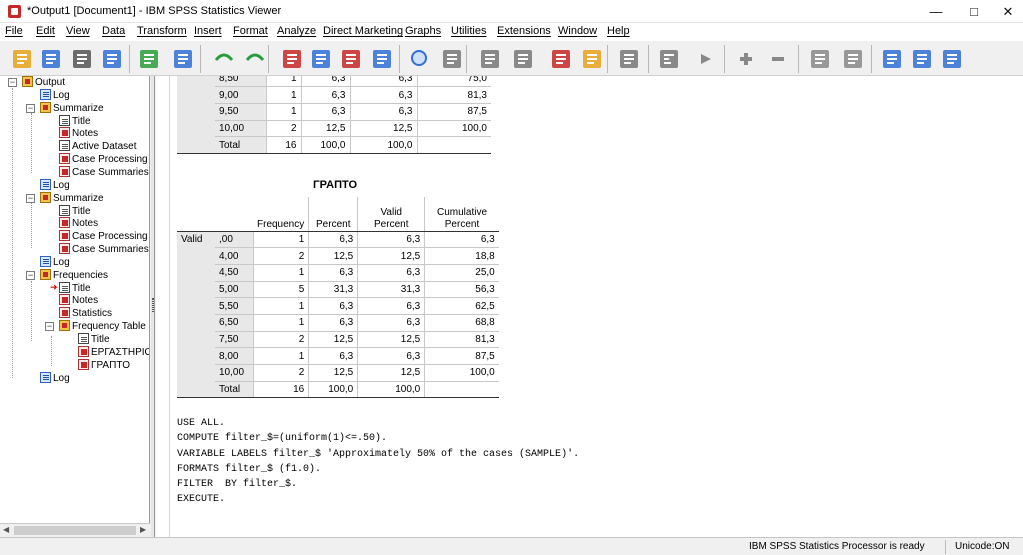 The width and height of the screenshot is (1023, 555). Describe the element at coordinates (45, 31) in the screenshot. I see `menu-edit: Edit` at that location.